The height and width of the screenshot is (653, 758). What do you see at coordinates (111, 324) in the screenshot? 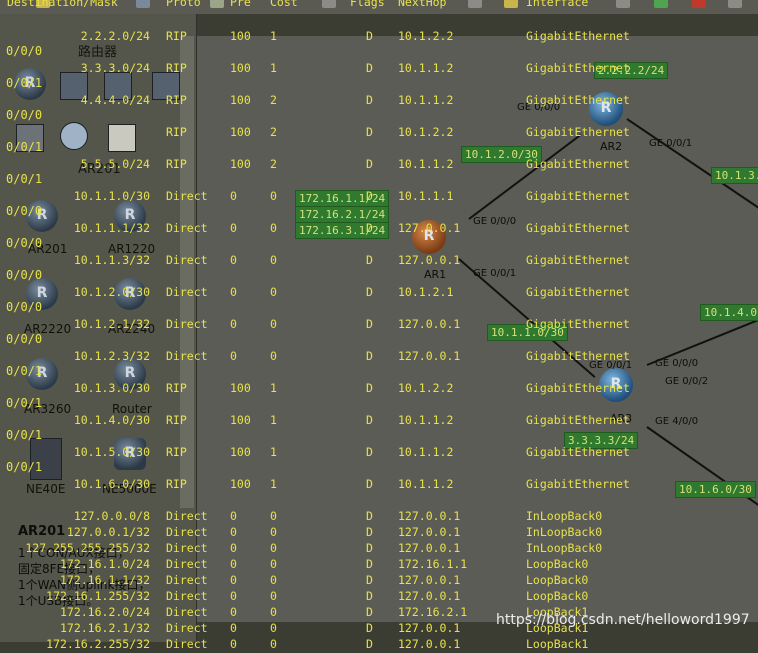
I see `route-dest: 10.1.2.1/32` at bounding box center [111, 324].